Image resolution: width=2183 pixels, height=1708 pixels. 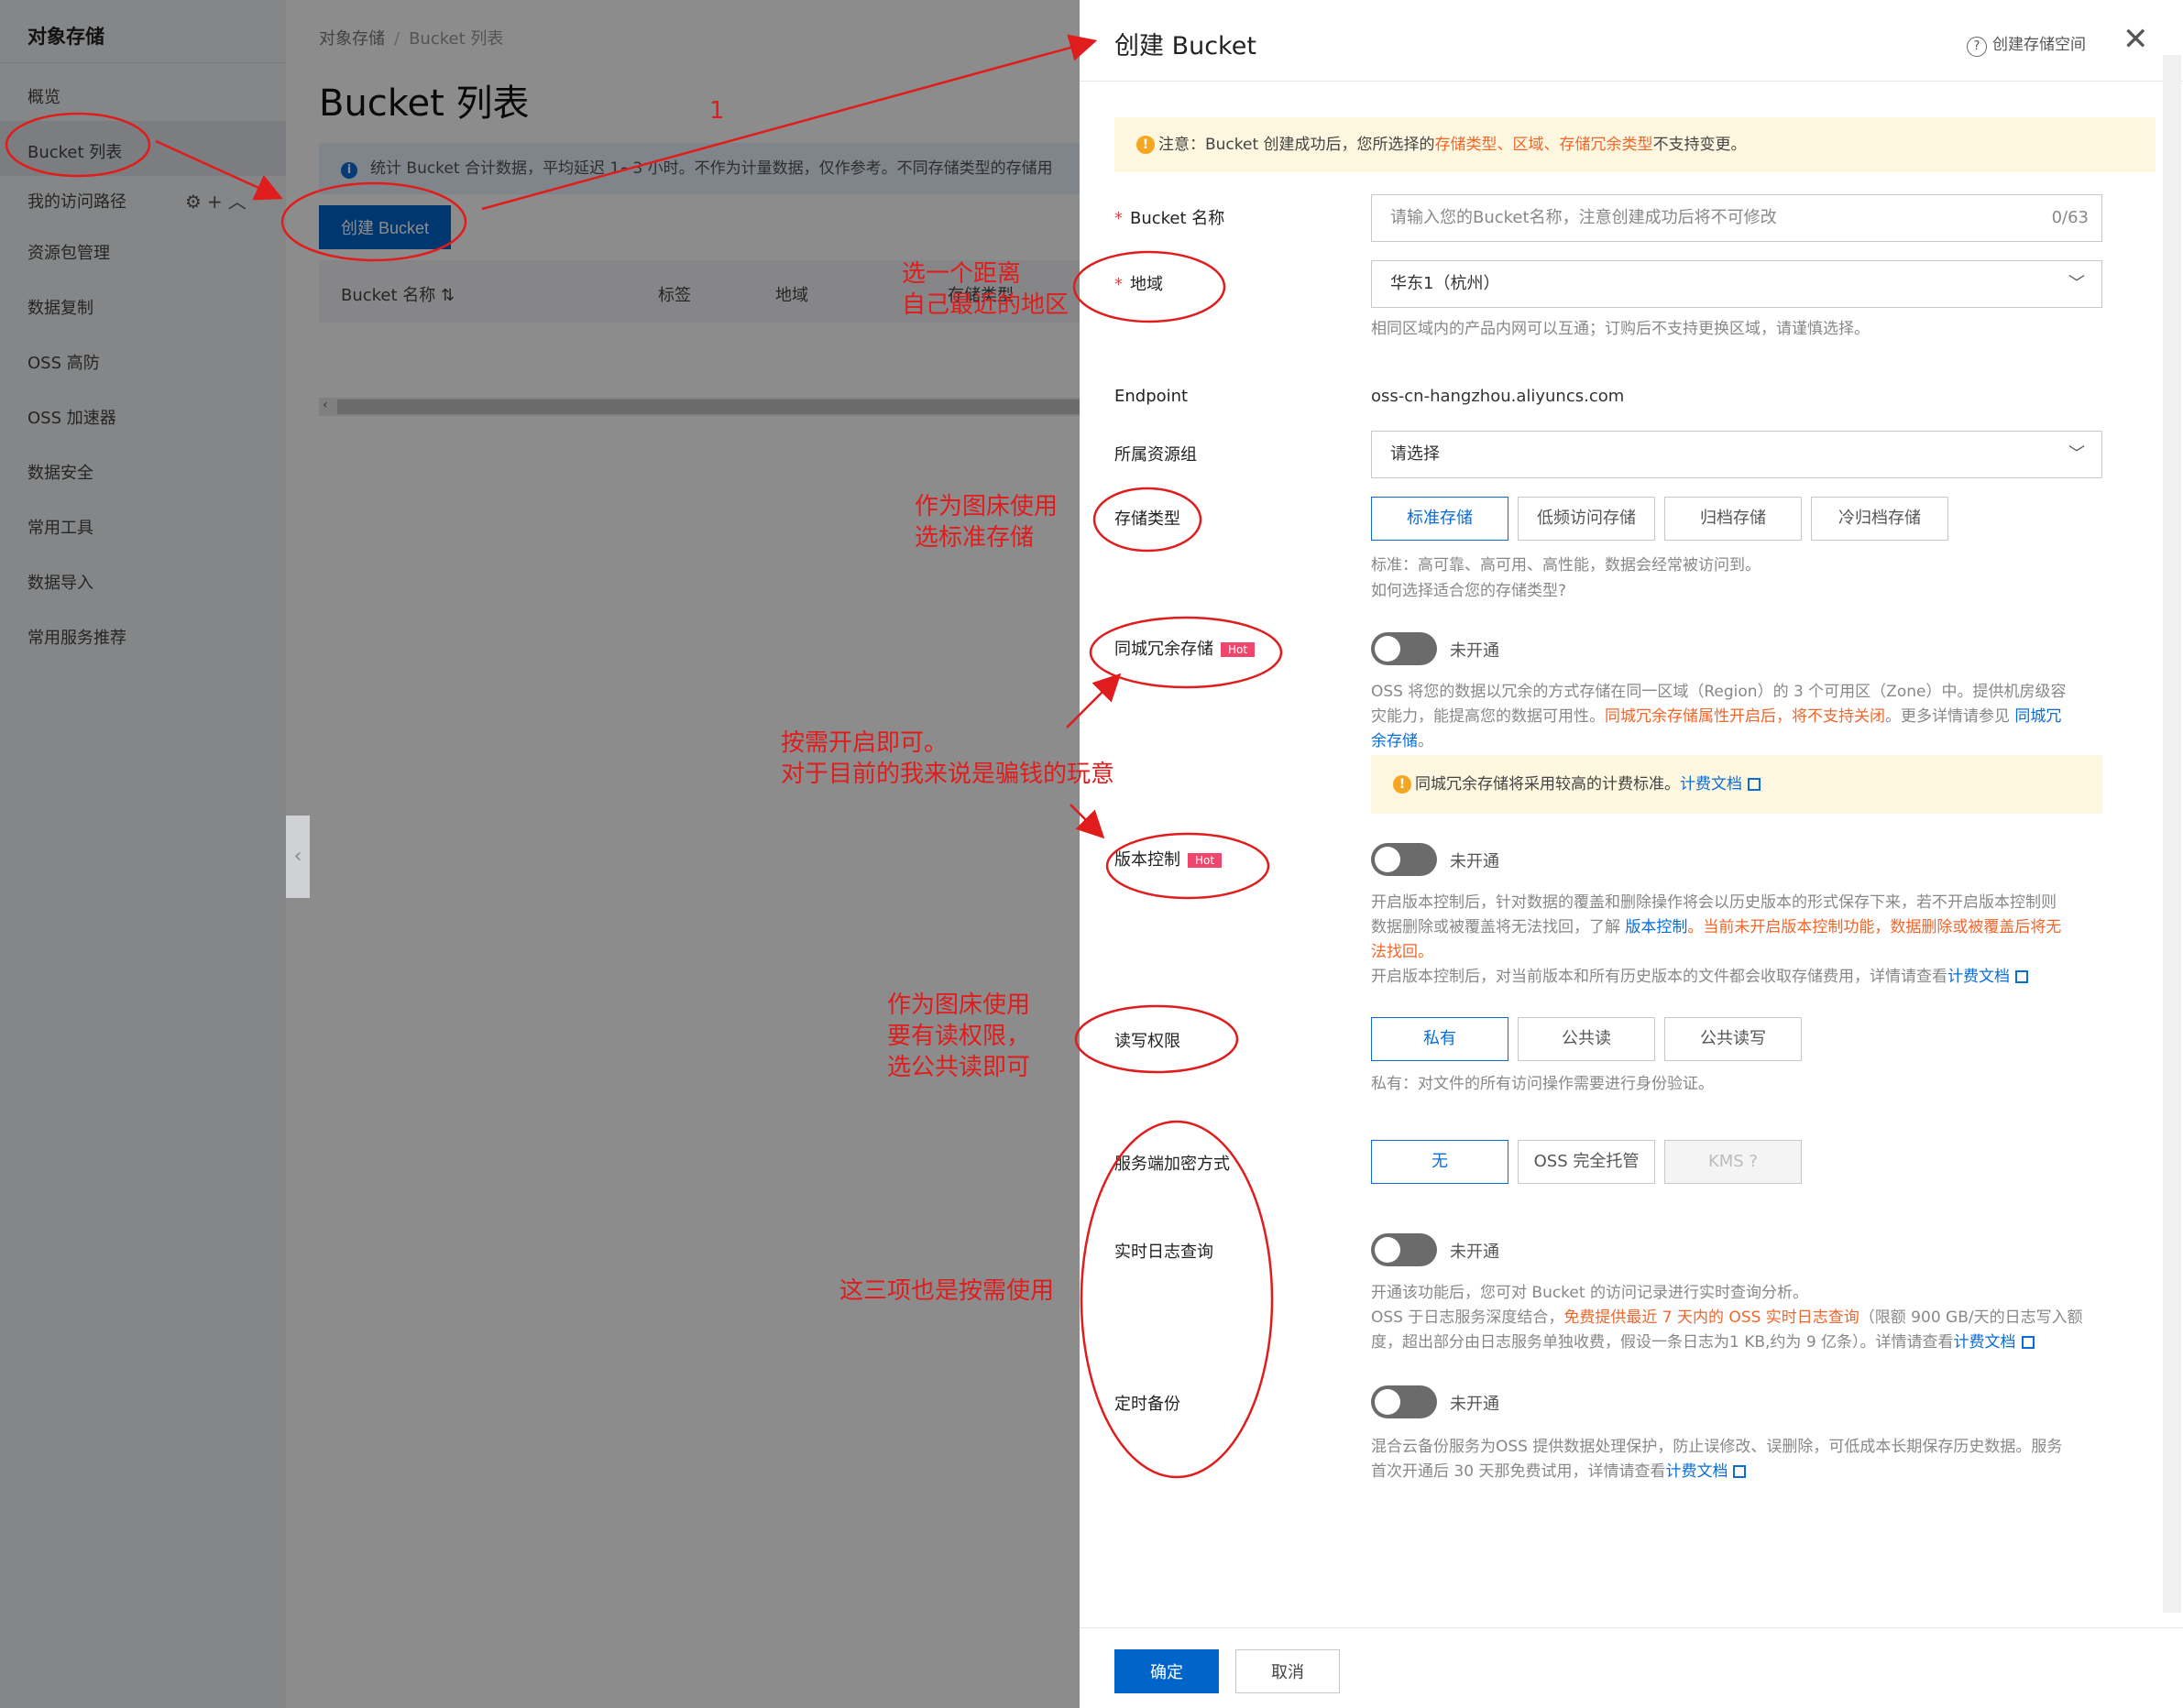 What do you see at coordinates (1147, 520) in the screenshot?
I see `annotation-circle-storage-class` at bounding box center [1147, 520].